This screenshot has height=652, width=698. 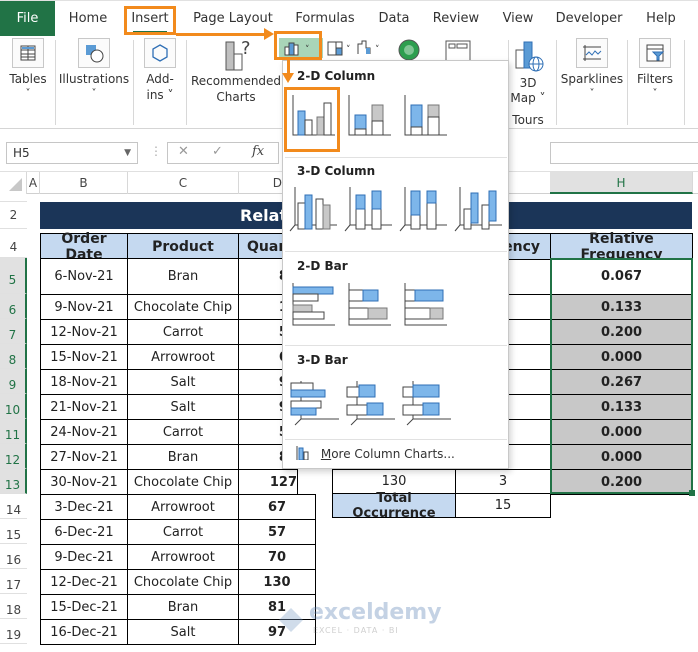 What do you see at coordinates (183, 183) in the screenshot?
I see `column-header-c: C` at bounding box center [183, 183].